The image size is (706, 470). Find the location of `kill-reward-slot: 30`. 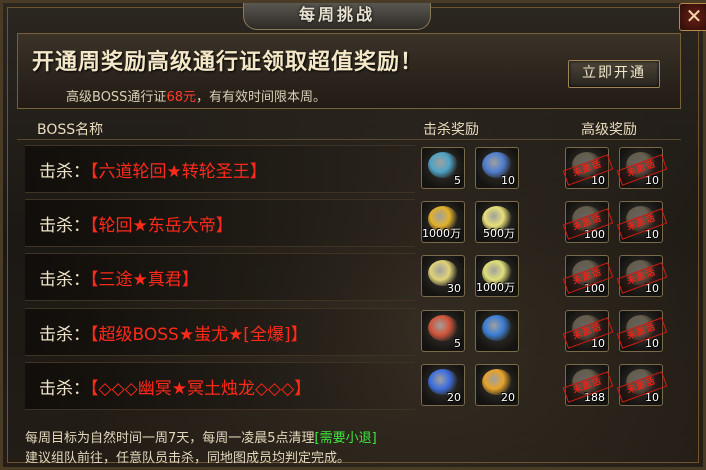

kill-reward-slot: 30 is located at coordinates (443, 276).